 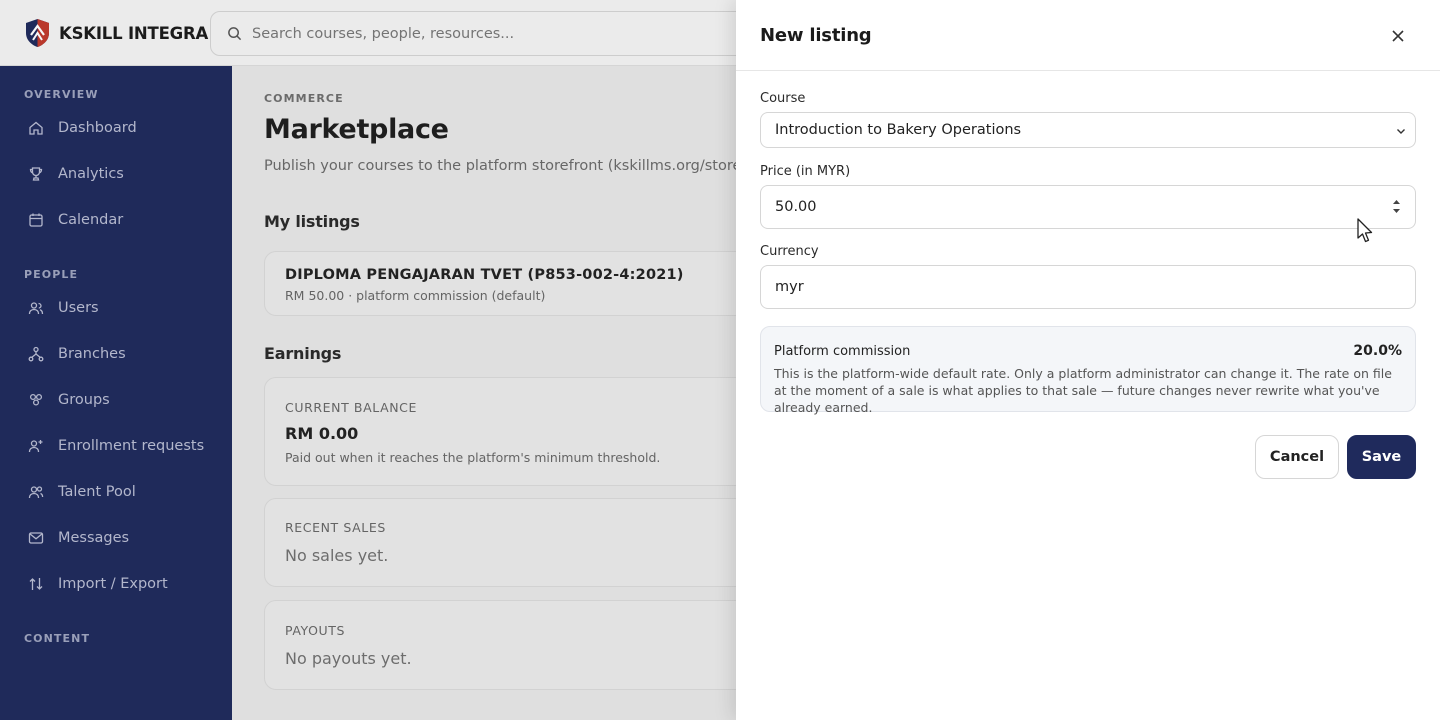 What do you see at coordinates (1401, 131) in the screenshot?
I see `chevron-down-icon` at bounding box center [1401, 131].